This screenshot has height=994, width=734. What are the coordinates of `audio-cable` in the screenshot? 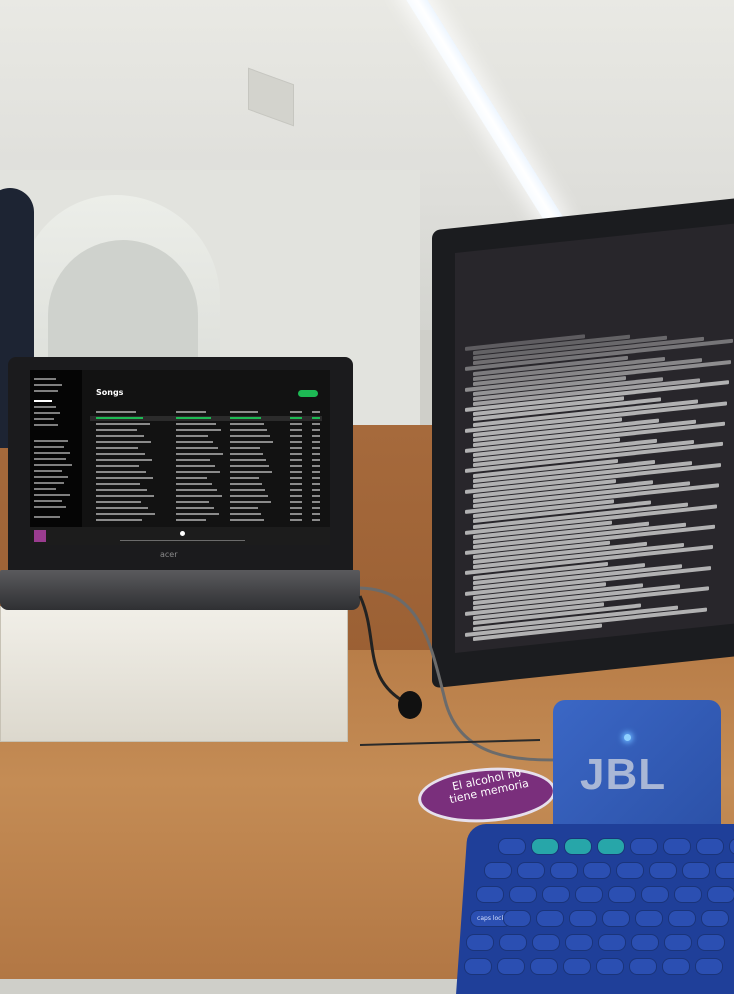 It's located at (450, 742).